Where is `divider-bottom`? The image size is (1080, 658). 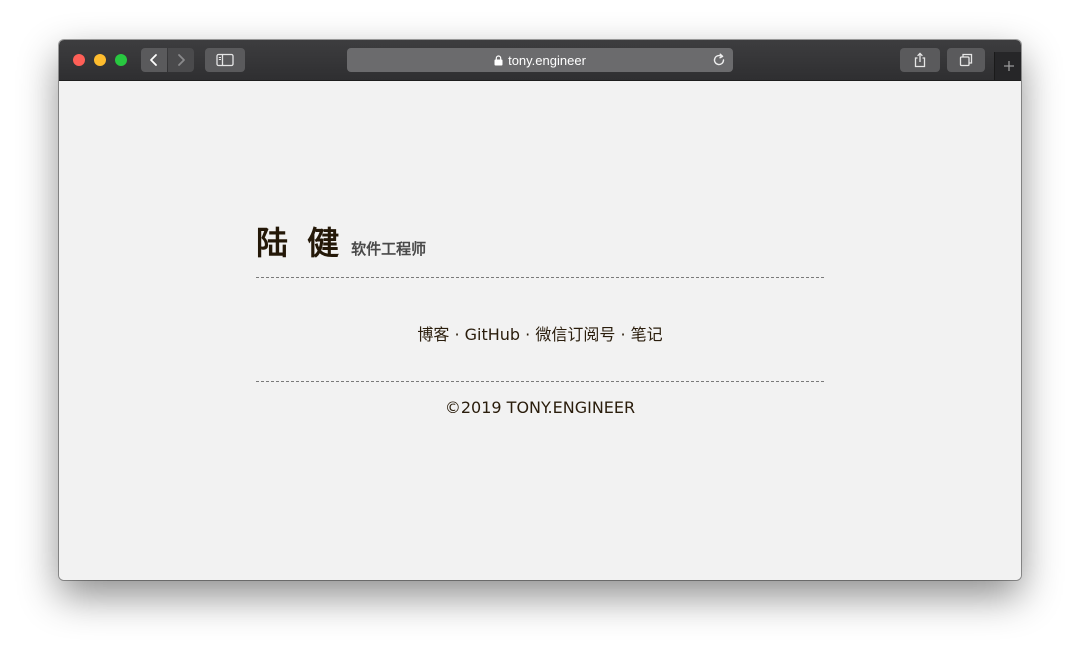
divider-bottom is located at coordinates (540, 381).